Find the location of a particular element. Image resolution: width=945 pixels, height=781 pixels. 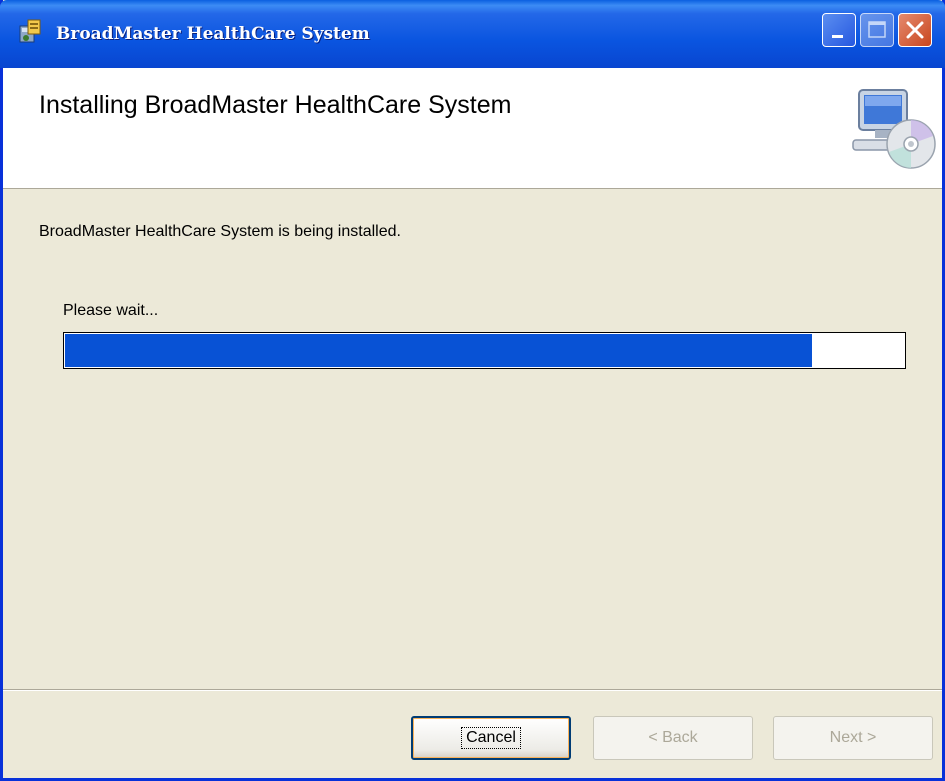

next-button: Next > is located at coordinates (853, 738).